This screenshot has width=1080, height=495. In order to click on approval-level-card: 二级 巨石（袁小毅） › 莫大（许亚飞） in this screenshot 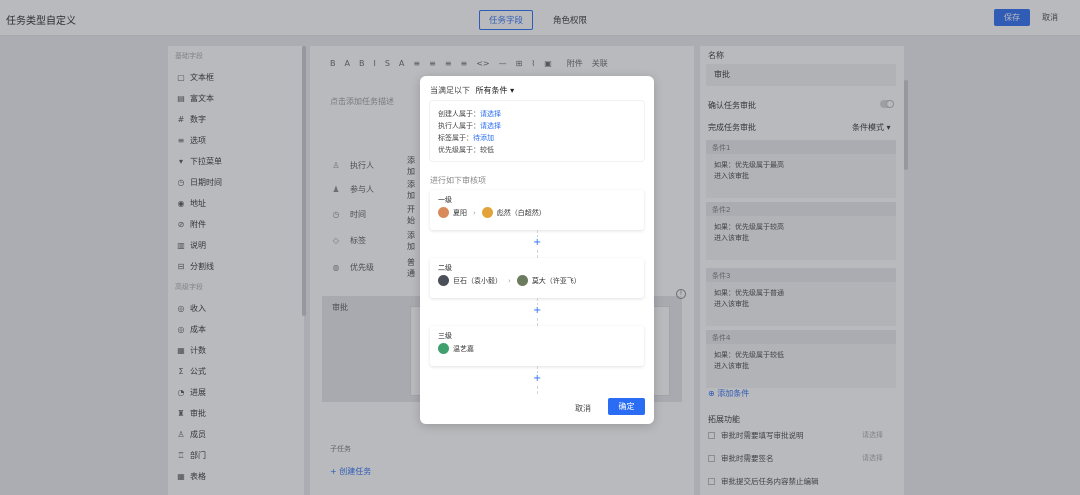, I will do `click(537, 278)`.